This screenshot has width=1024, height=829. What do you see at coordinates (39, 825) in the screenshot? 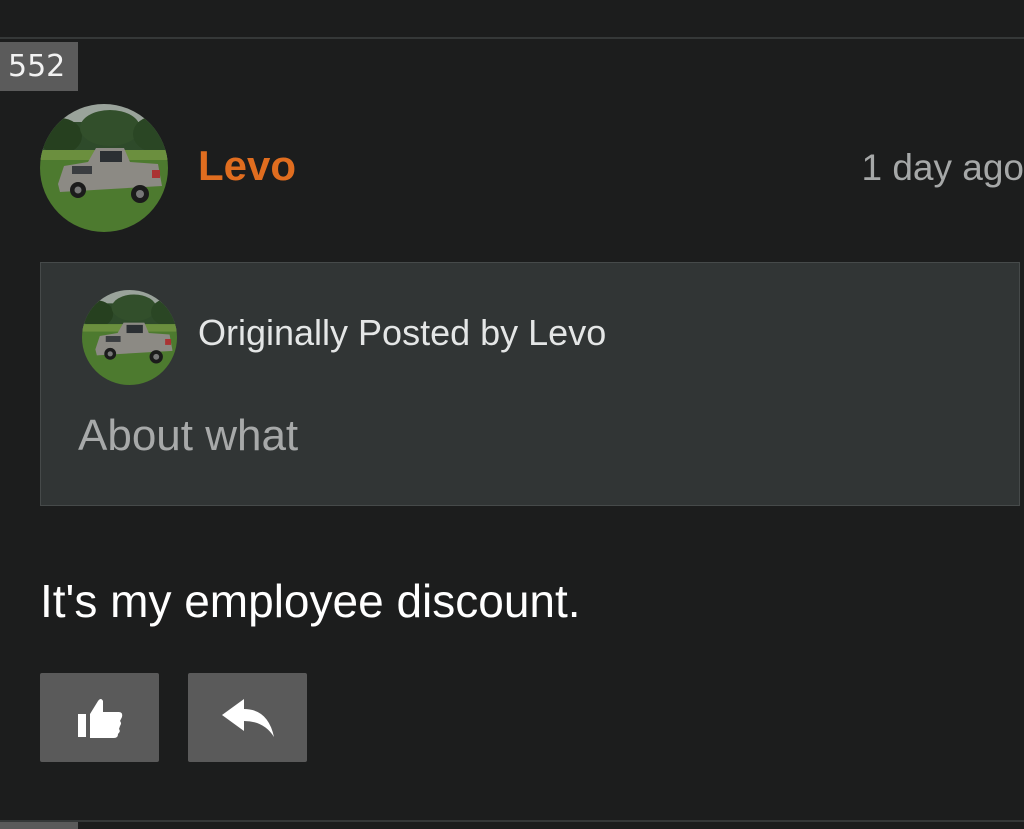
I see `next-post-number-badge` at bounding box center [39, 825].